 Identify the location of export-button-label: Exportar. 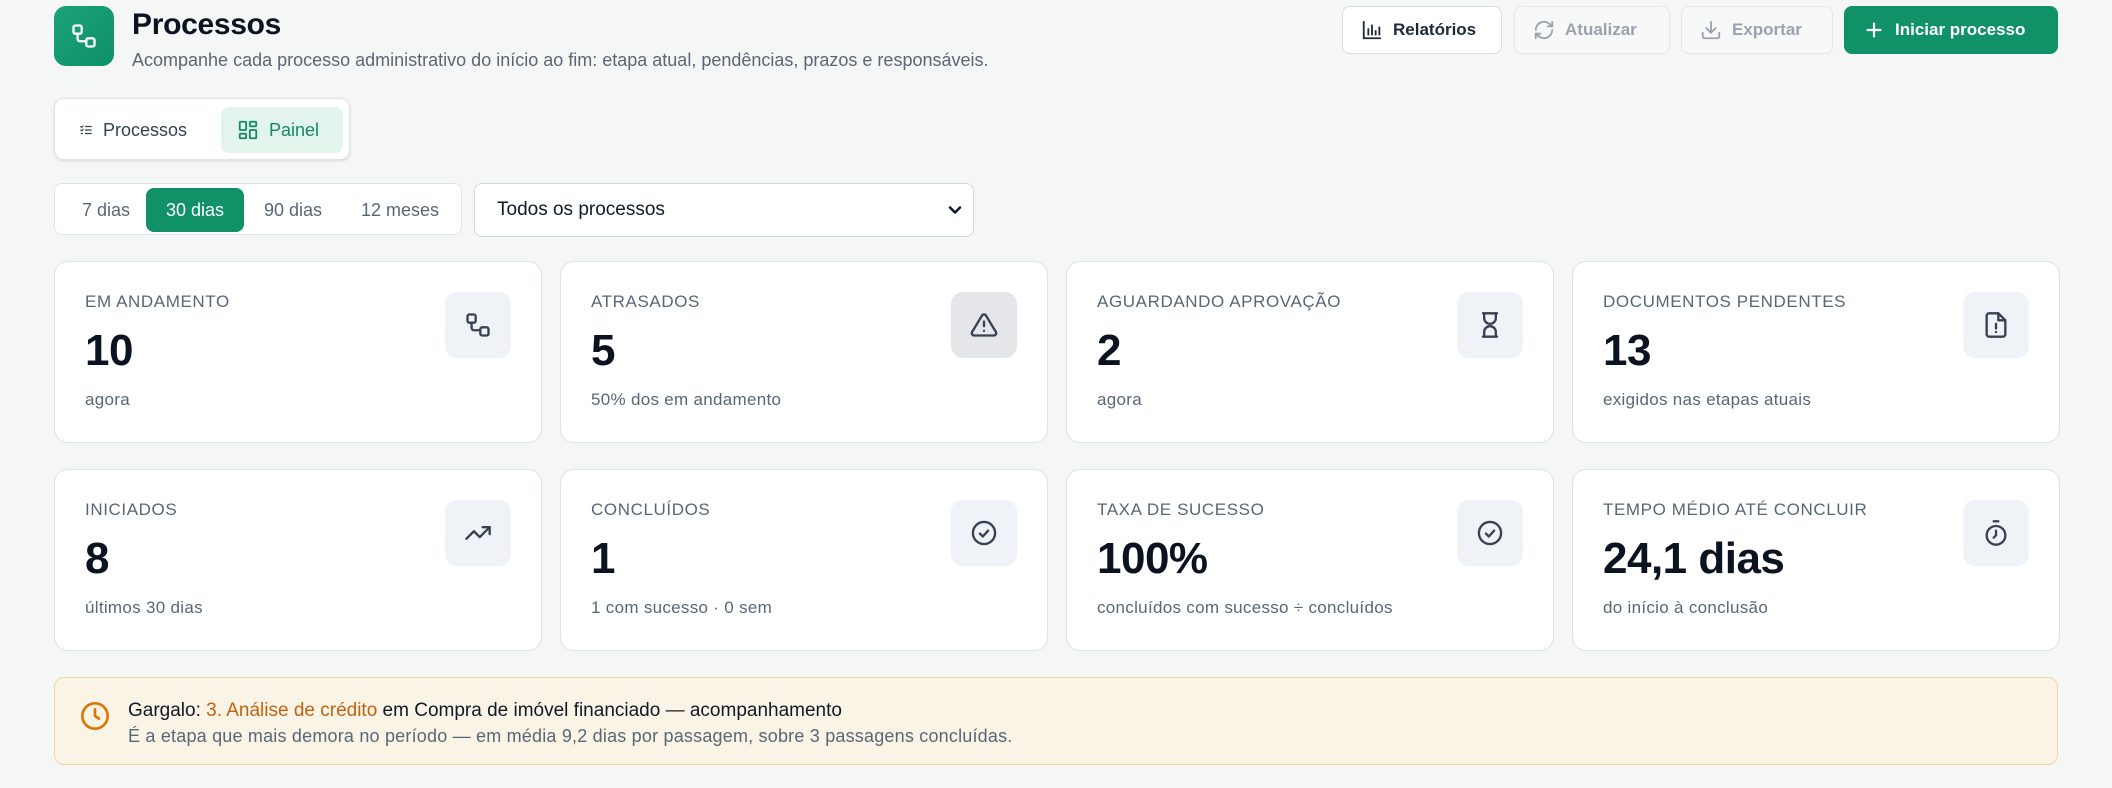
(1767, 29).